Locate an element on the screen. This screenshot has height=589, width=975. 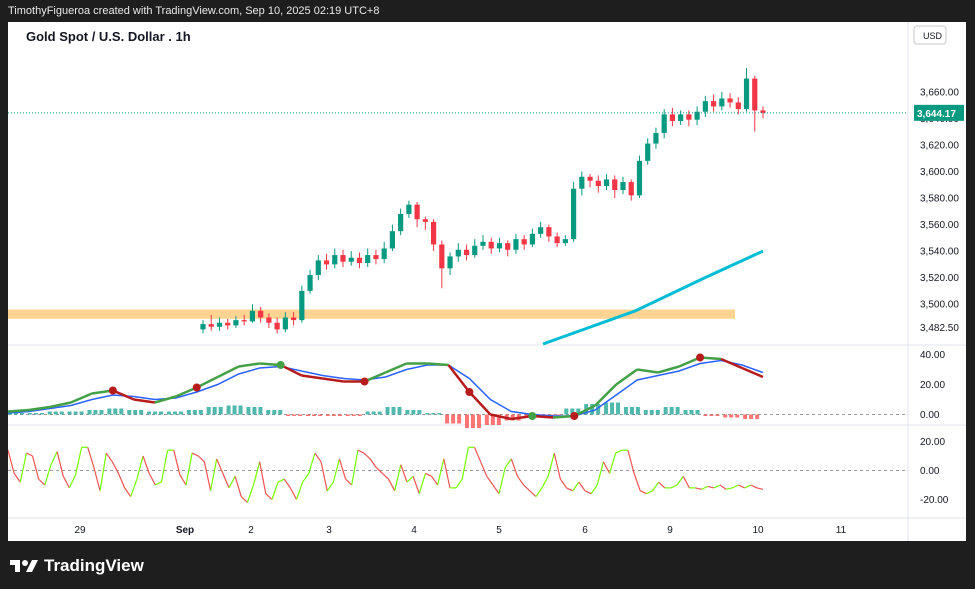
time-tick-label: 10 is located at coordinates (758, 530).